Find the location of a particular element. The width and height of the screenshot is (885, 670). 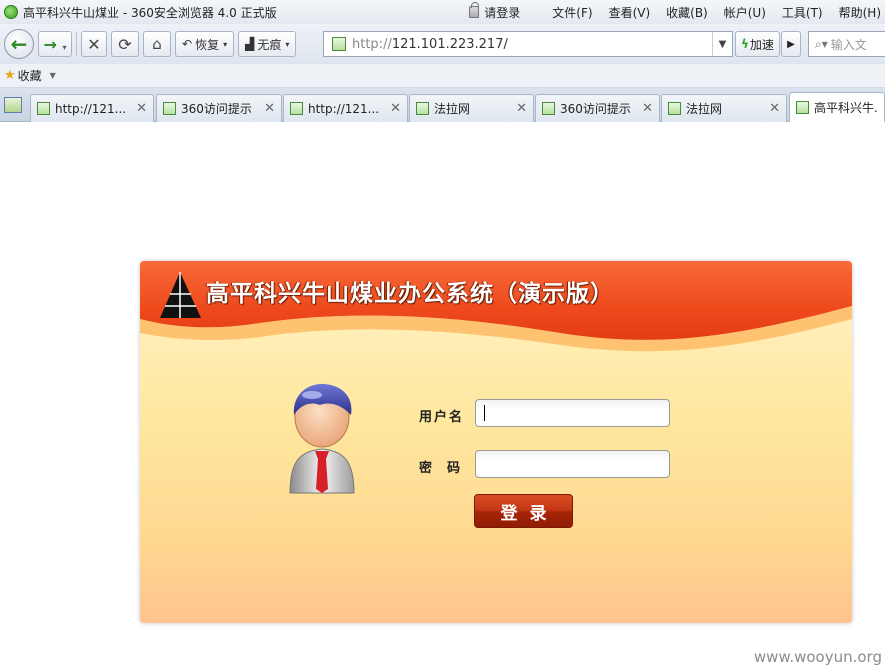

login-link-label: 请登录 is located at coordinates (502, 12).